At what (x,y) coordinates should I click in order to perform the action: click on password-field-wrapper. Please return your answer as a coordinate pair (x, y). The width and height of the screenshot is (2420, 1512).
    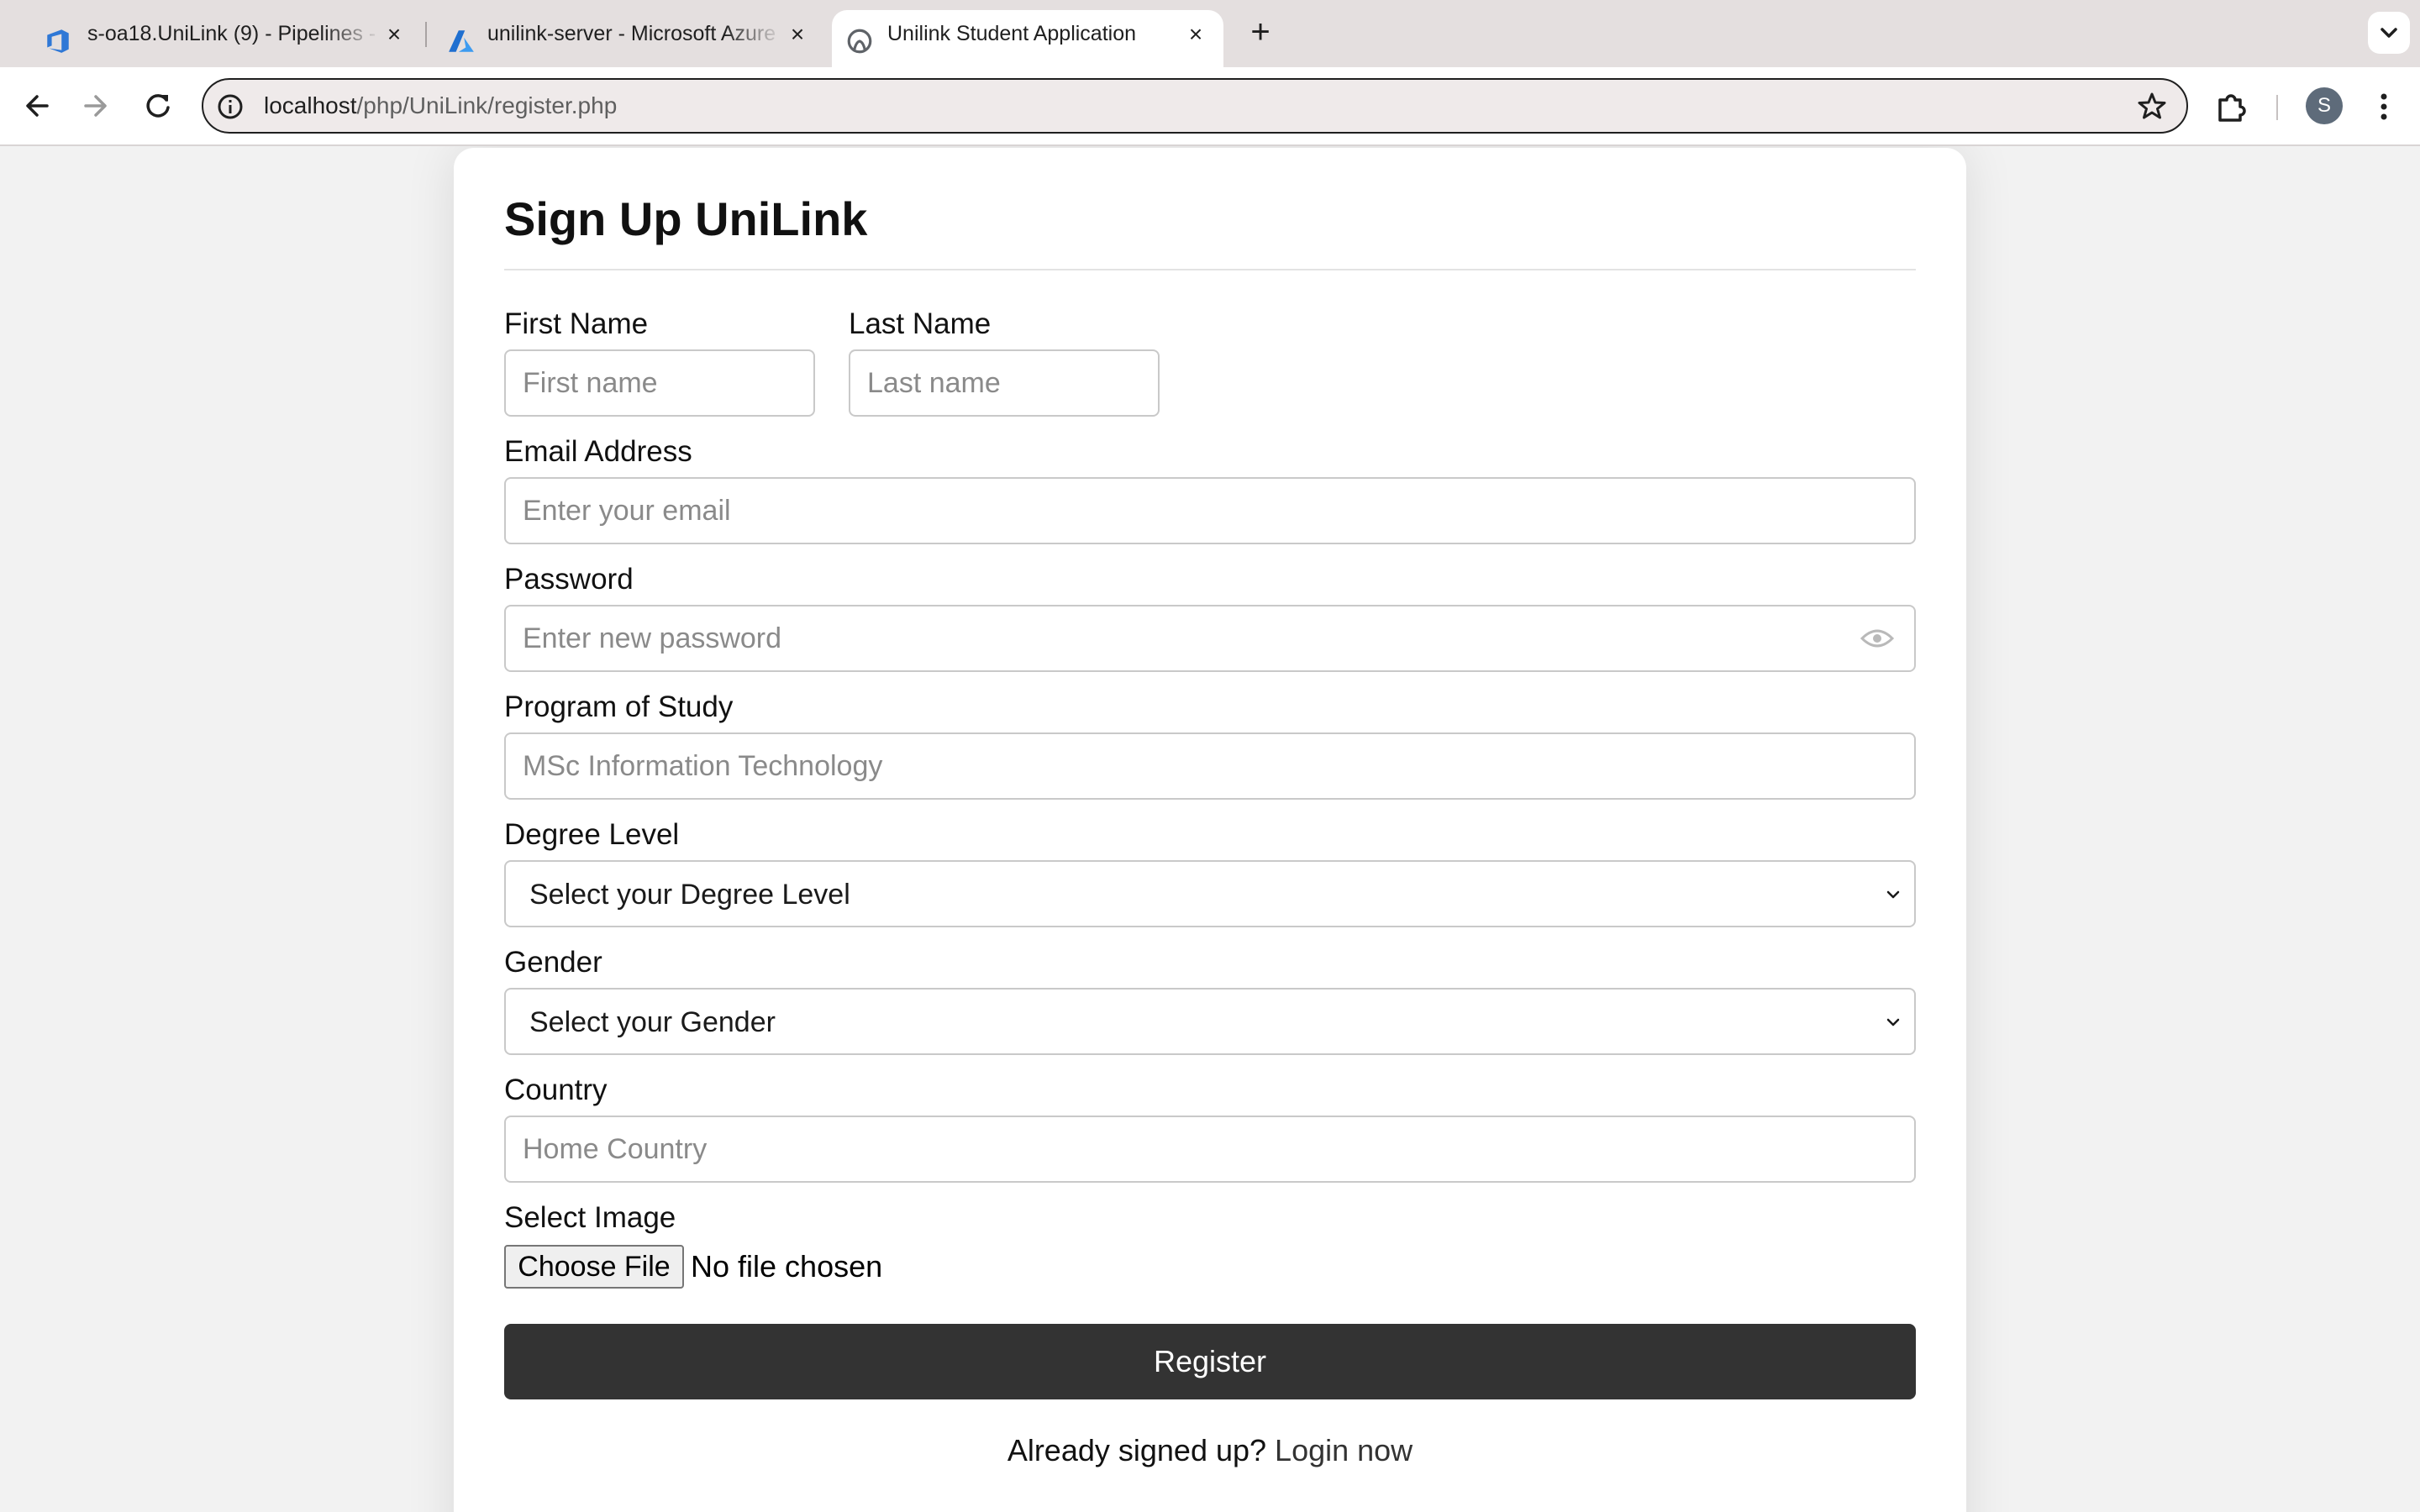
    Looking at the image, I should click on (1210, 638).